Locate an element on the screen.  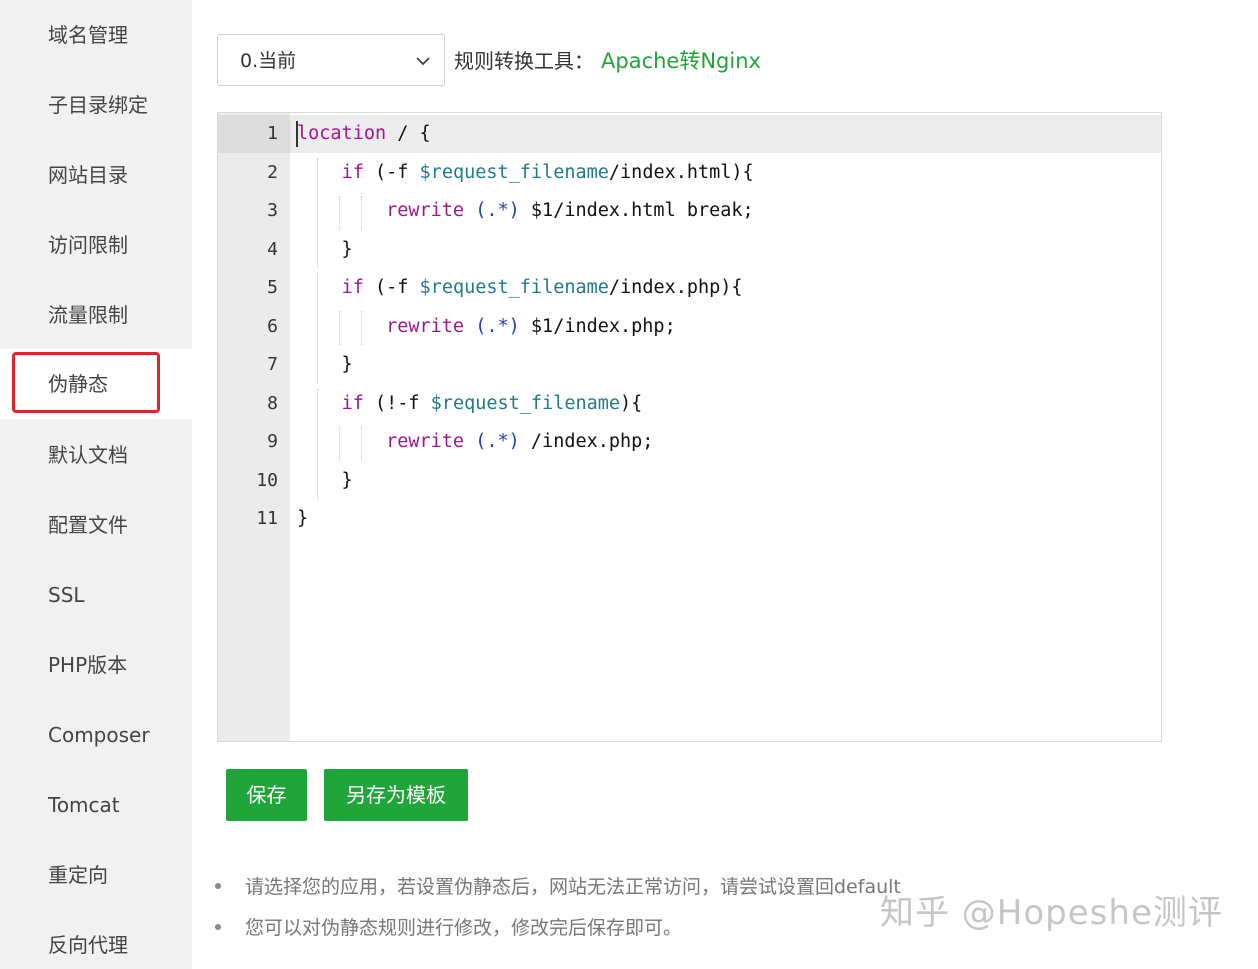
note-item: 您可以对伪静态规则进行修改，修改完后保存即可。 is located at coordinates (448, 928).